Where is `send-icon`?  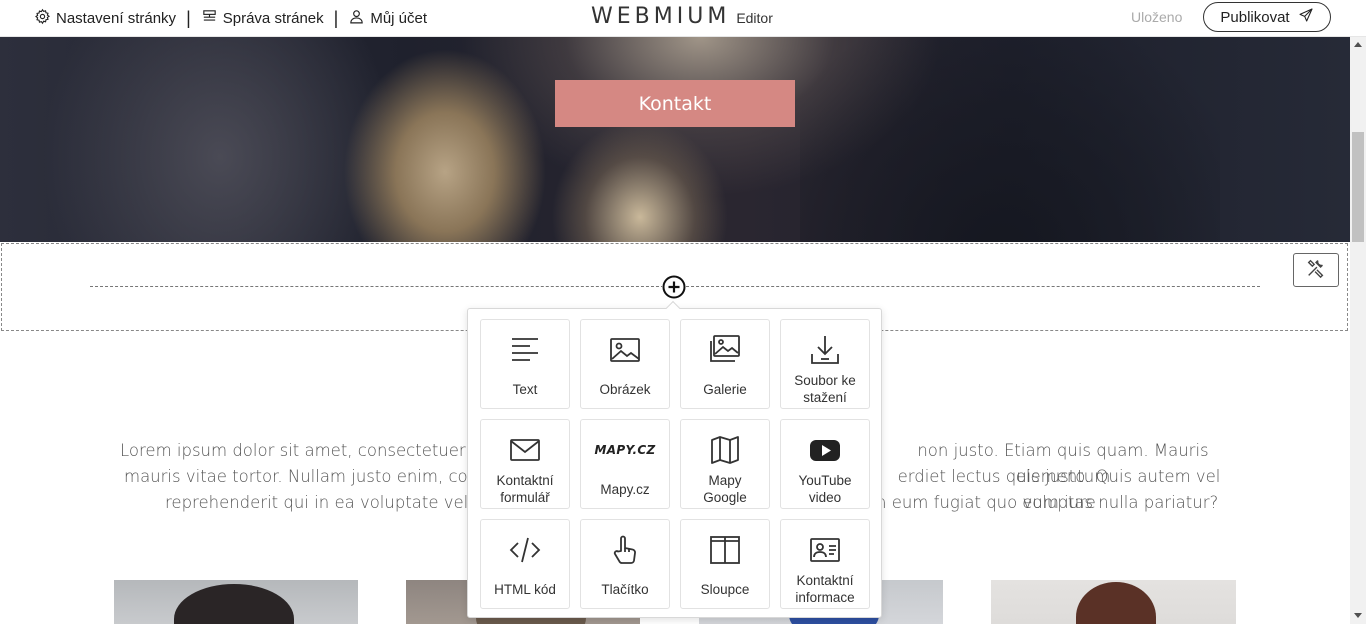
send-icon is located at coordinates (1306, 17).